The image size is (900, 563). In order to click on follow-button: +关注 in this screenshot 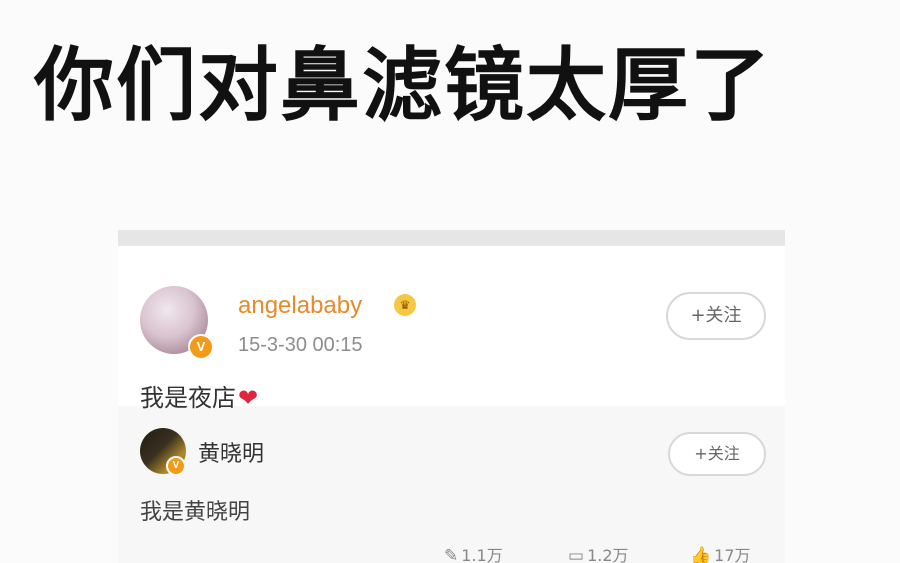, I will do `click(716, 316)`.